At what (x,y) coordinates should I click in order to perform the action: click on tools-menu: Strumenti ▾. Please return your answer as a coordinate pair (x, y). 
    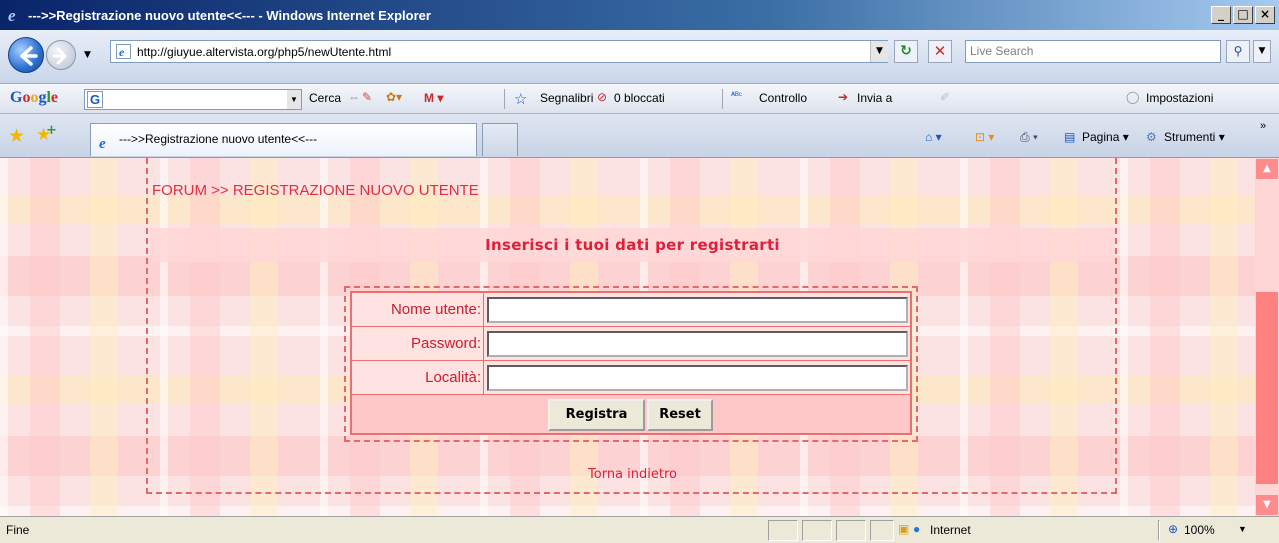
    Looking at the image, I should click on (1194, 137).